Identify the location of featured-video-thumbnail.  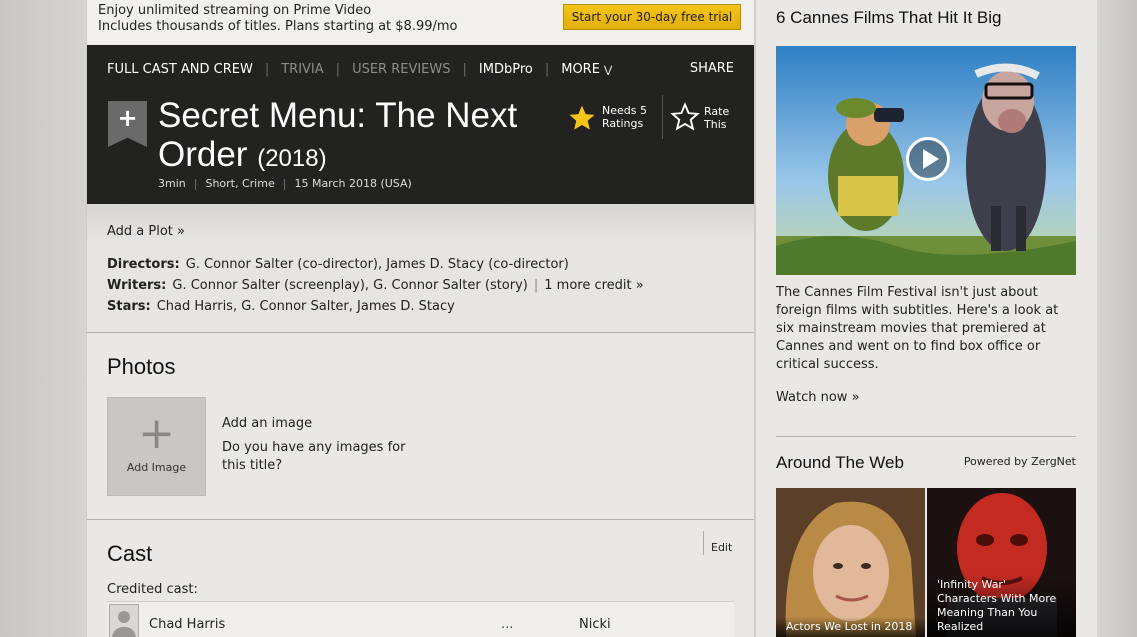
(926, 160).